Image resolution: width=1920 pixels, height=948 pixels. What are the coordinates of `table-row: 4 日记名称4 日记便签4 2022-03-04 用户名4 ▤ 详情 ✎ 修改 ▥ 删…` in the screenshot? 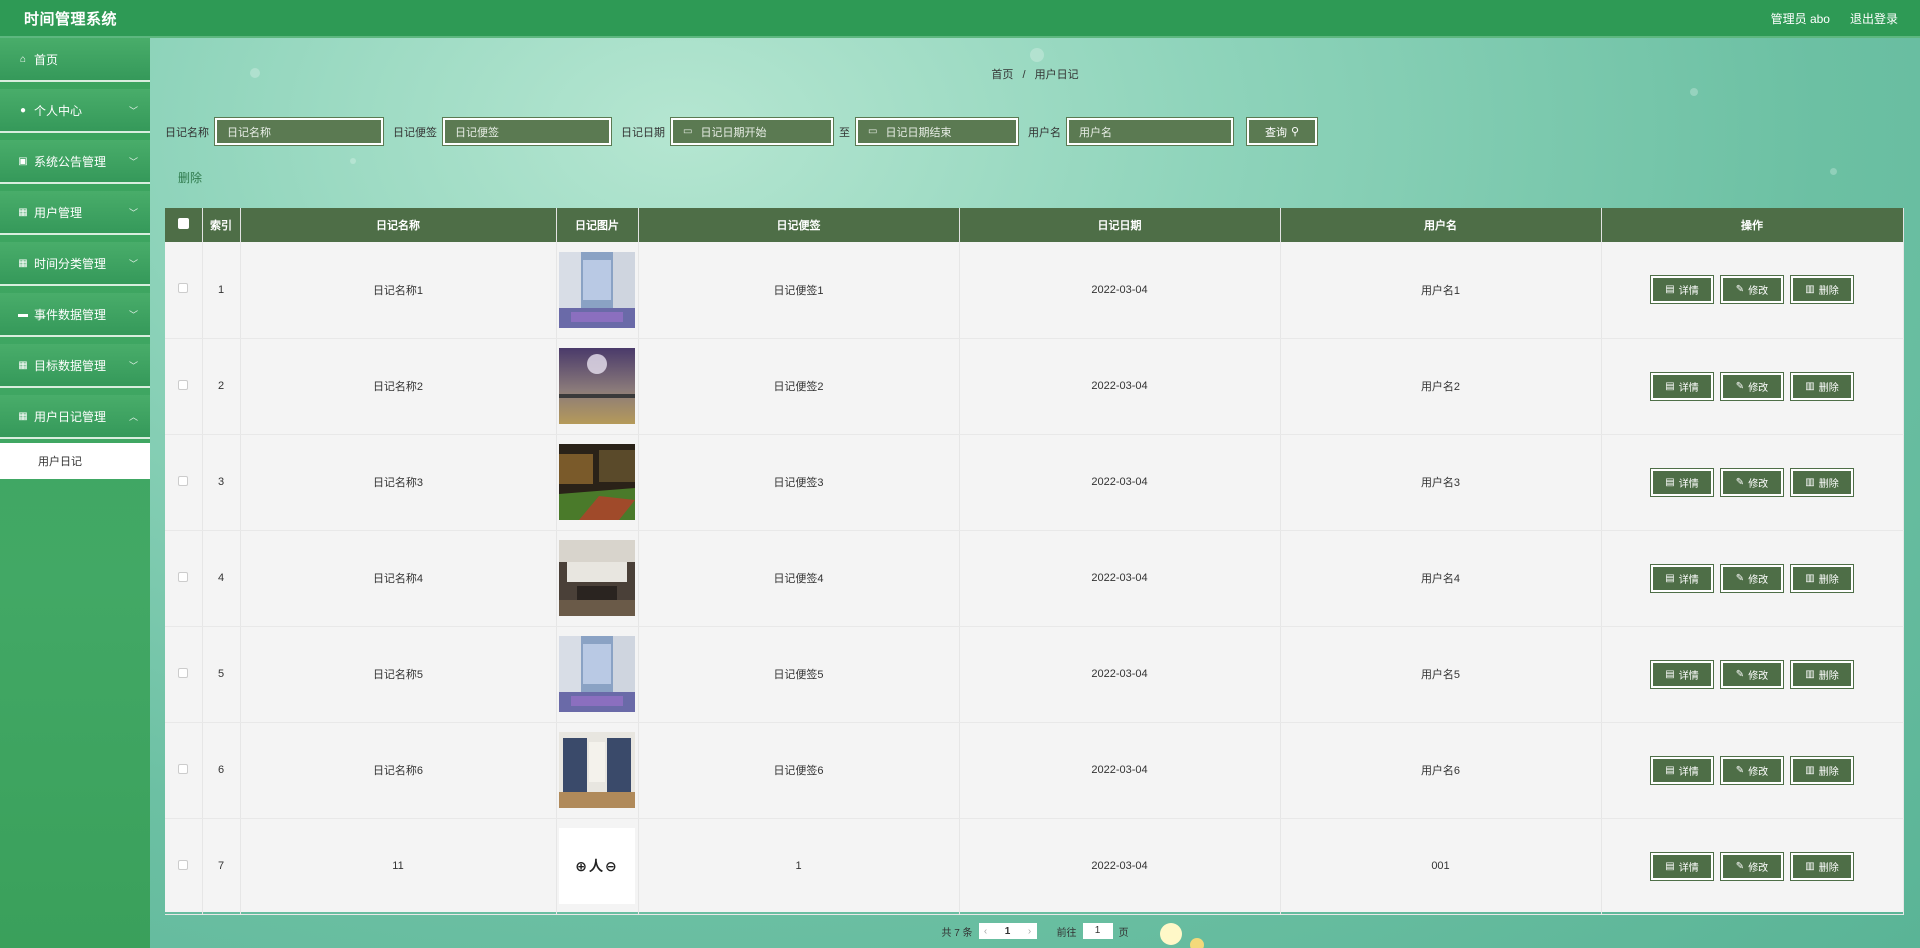 It's located at (1034, 578).